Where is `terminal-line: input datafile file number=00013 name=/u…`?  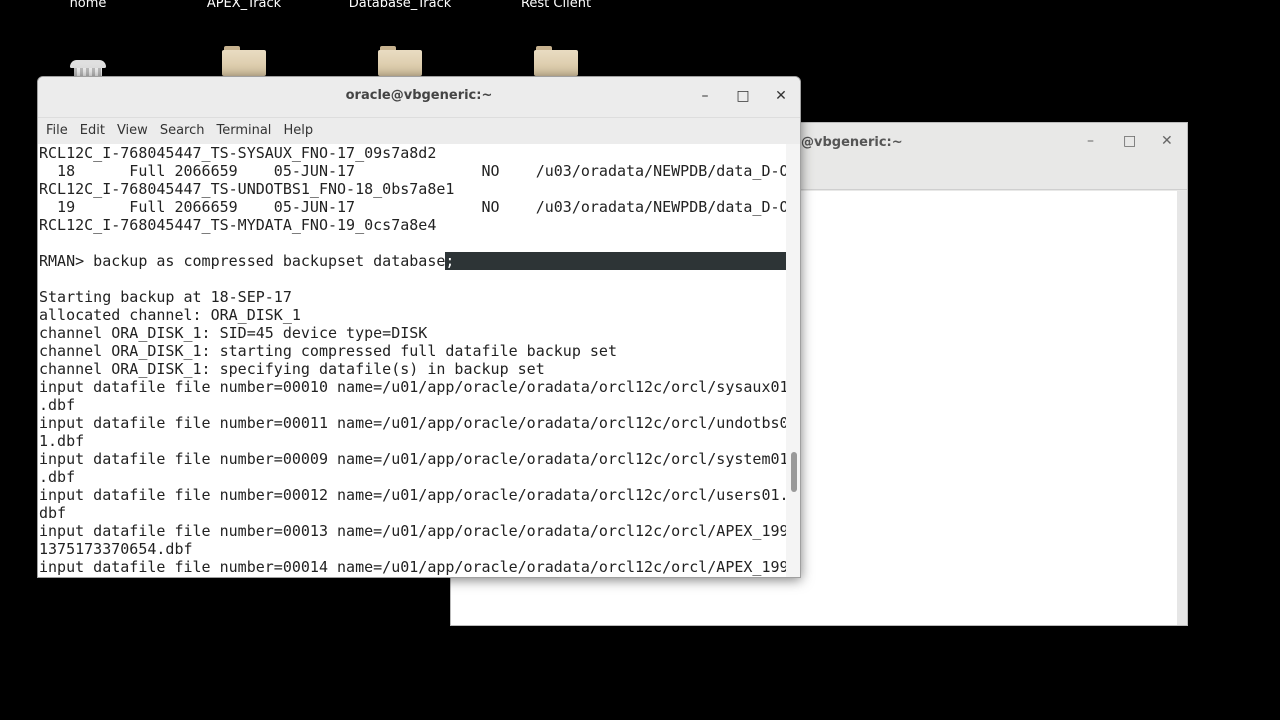
terminal-line: input datafile file number=00013 name=/u… is located at coordinates (412, 531).